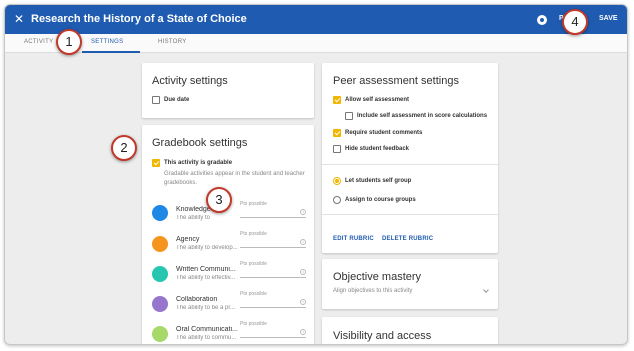 The width and height of the screenshot is (634, 351). I want to click on visibility-access-title: Visibility and access, so click(382, 336).